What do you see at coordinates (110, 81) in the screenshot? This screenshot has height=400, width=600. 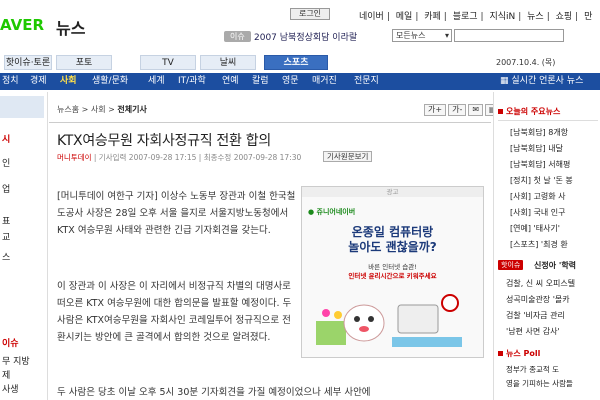 I see `nav-item-life: 생활/문화` at bounding box center [110, 81].